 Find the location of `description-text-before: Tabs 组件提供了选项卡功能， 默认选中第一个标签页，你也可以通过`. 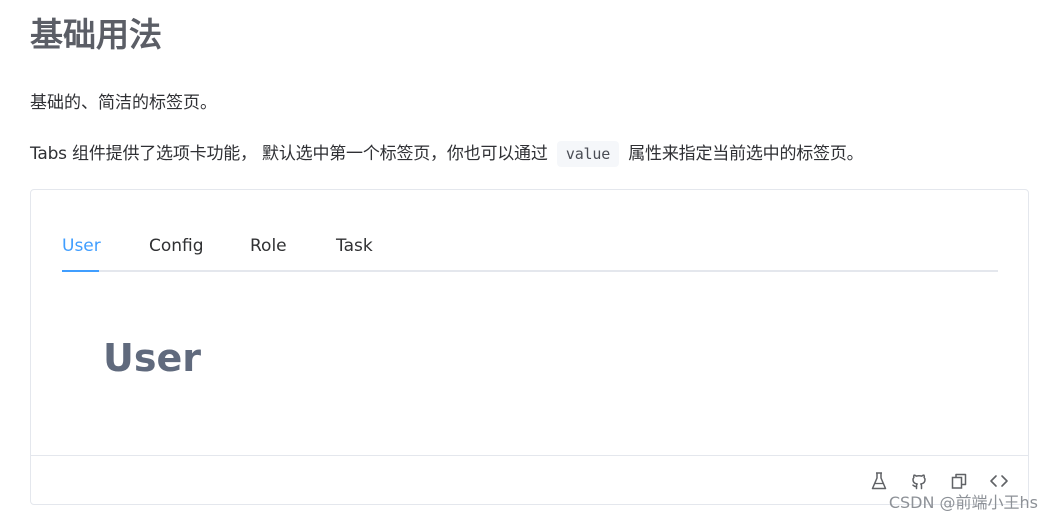

description-text-before: Tabs 组件提供了选项卡功能， 默认选中第一个标签页，你也可以通过 is located at coordinates (289, 154).